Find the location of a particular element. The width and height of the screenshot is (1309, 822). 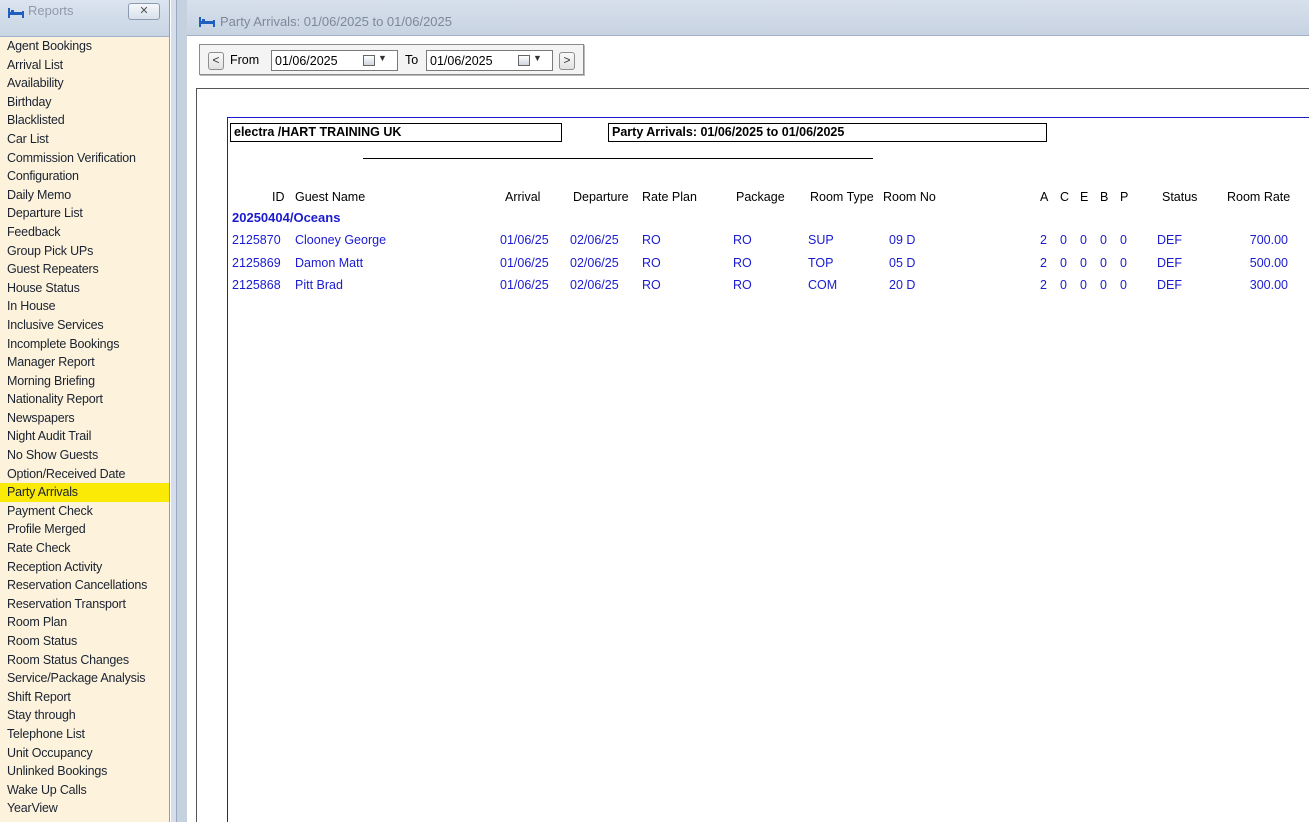

sidebar-item-incomplete-bookings: Incomplete Bookings is located at coordinates (84, 344).